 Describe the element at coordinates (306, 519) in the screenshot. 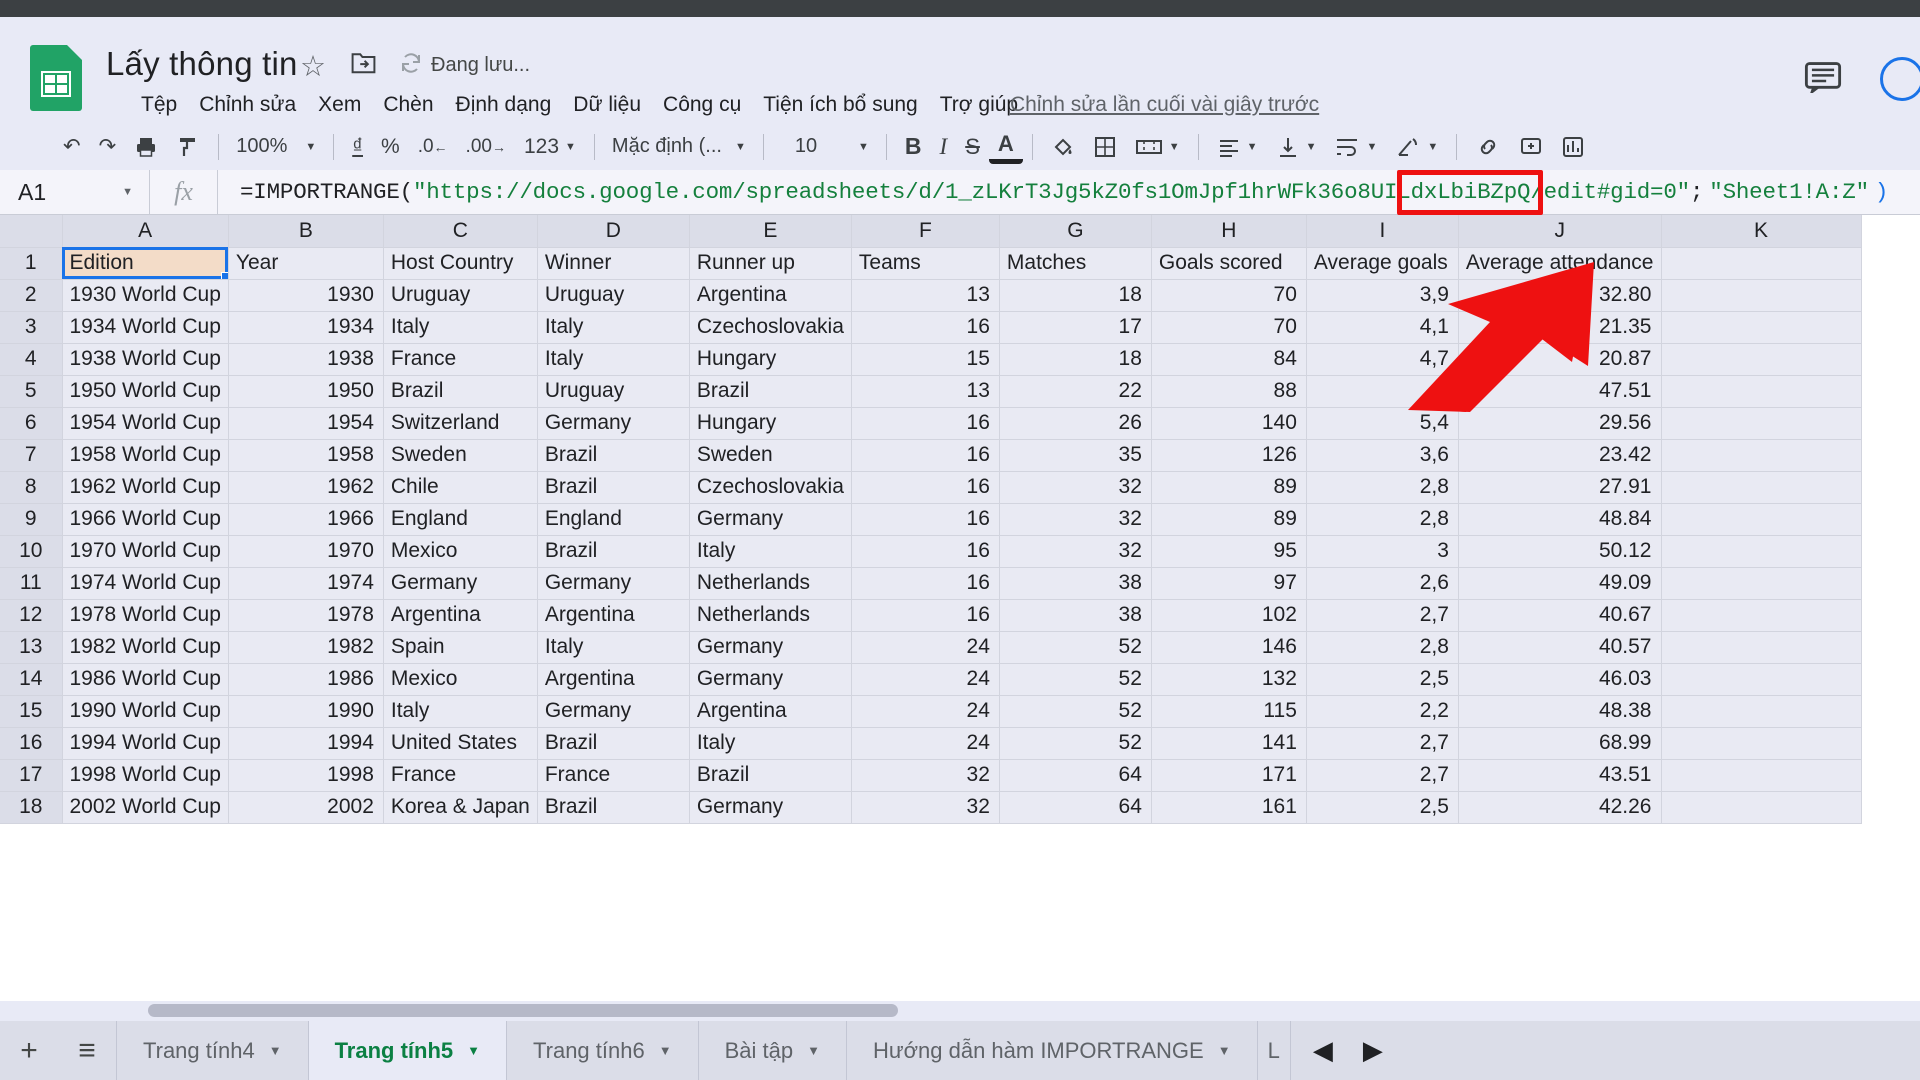

I see `cell-b9: 1966` at that location.